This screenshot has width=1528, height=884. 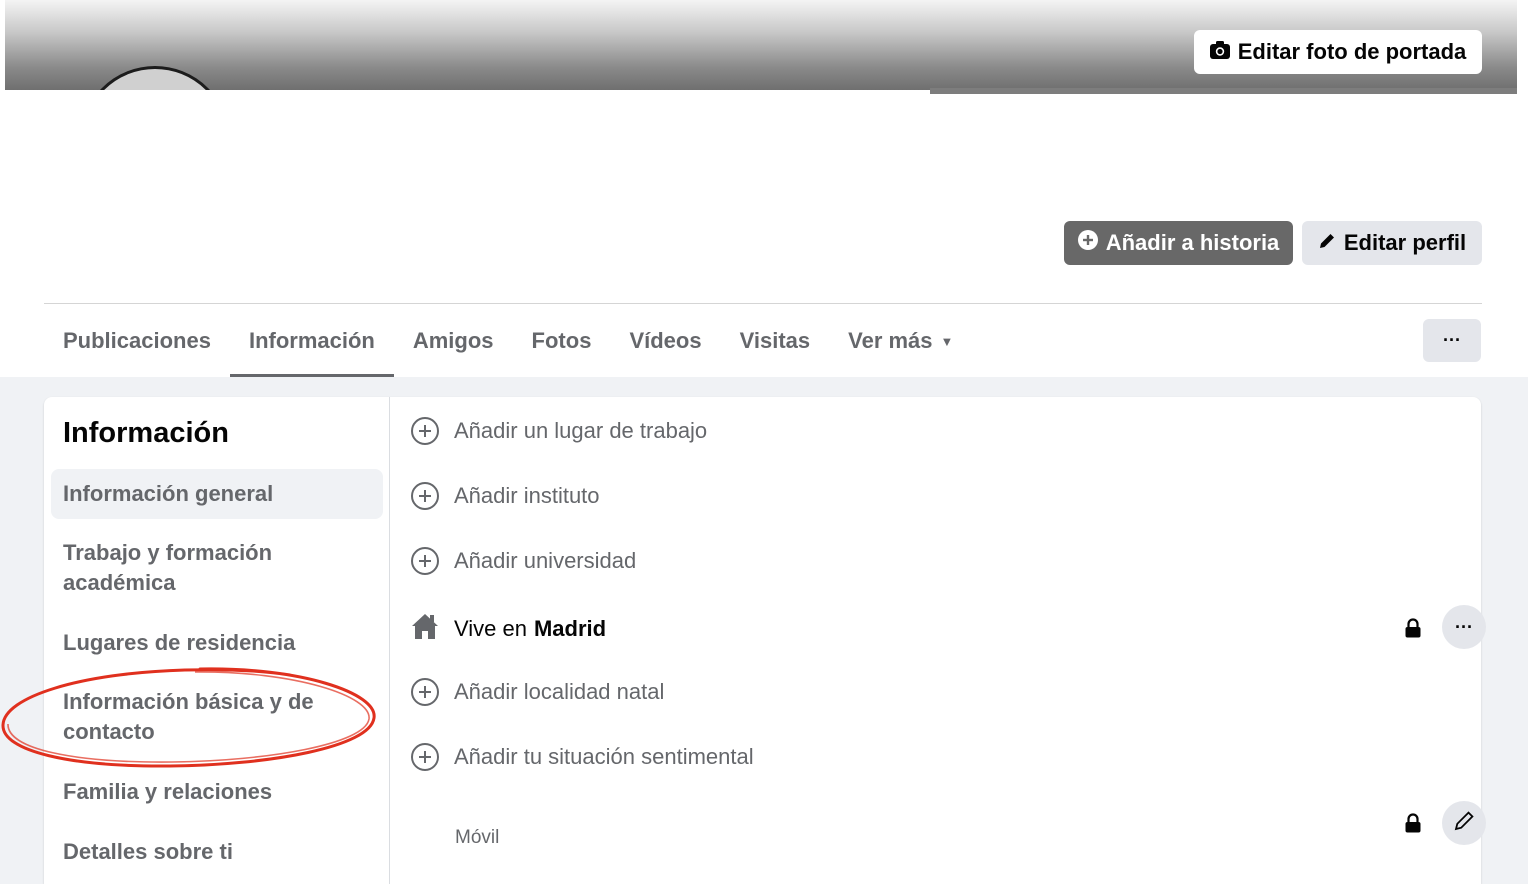 What do you see at coordinates (490, 628) in the screenshot?
I see `lives-in-prefix: Vive en` at bounding box center [490, 628].